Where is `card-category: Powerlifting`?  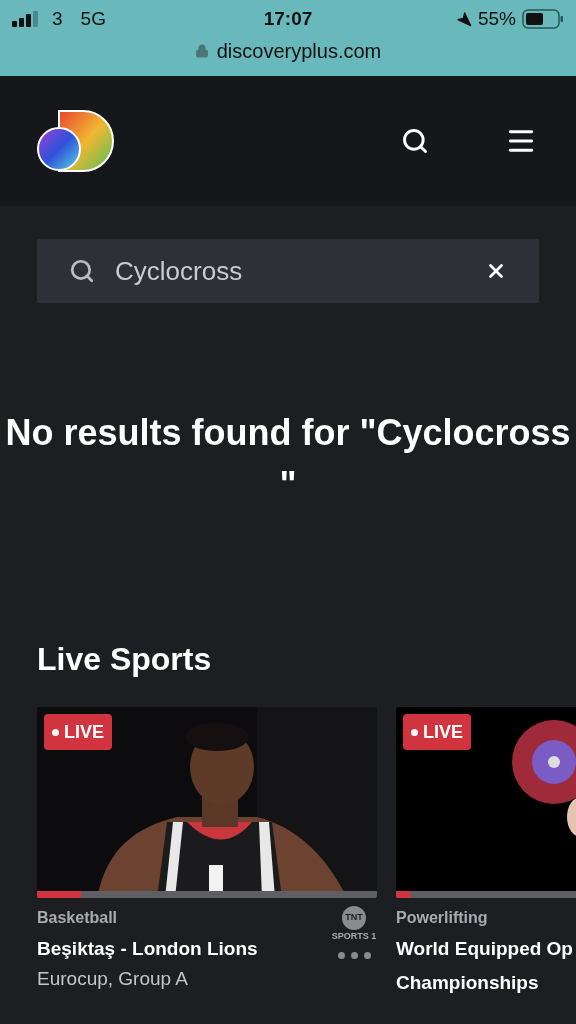
card-category: Powerlifting is located at coordinates (442, 918).